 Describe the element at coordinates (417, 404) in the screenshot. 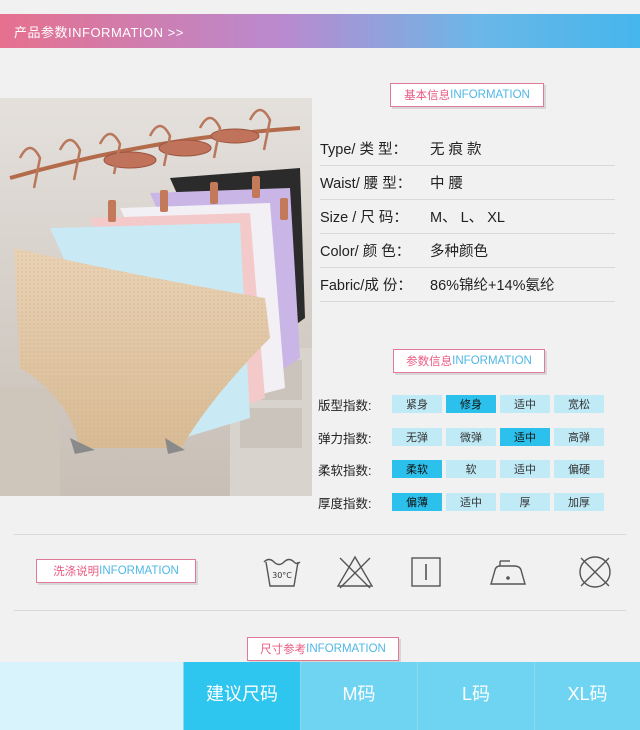

I see `param-option: 紧身` at that location.